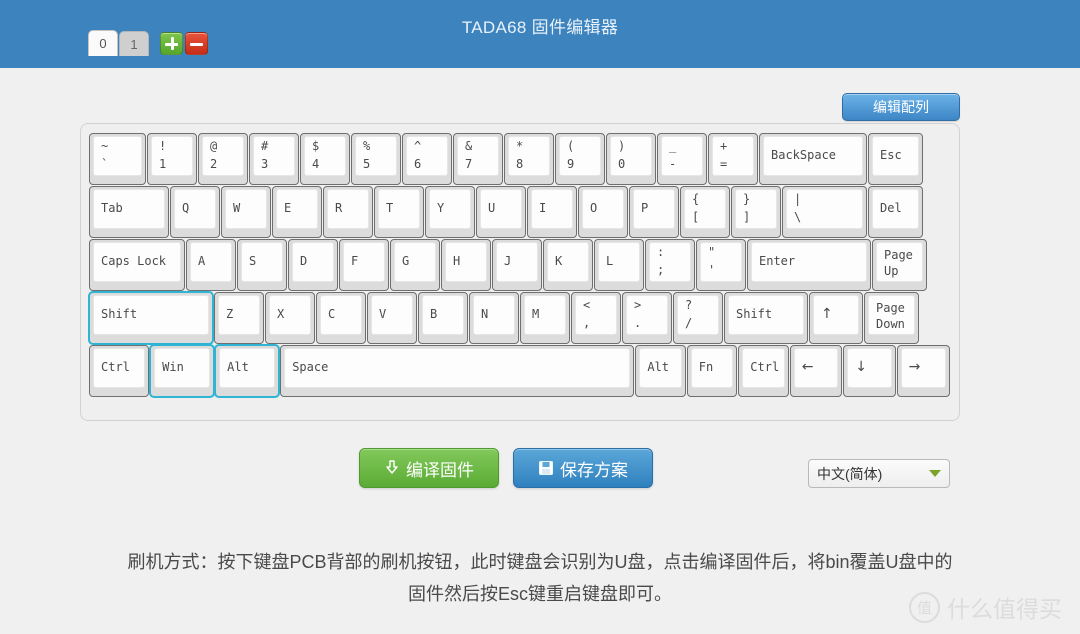  What do you see at coordinates (824, 209) in the screenshot?
I see `keycap: | \` at bounding box center [824, 209].